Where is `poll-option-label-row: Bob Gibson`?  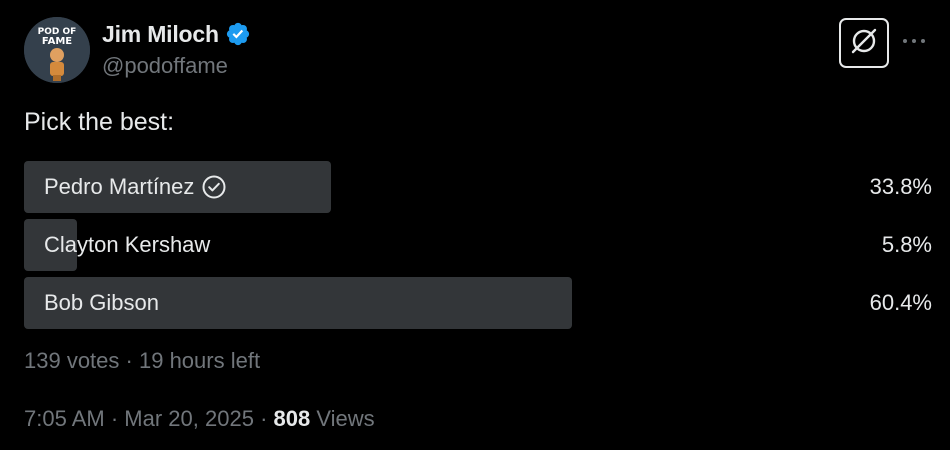
poll-option-label-row: Bob Gibson is located at coordinates (101, 303).